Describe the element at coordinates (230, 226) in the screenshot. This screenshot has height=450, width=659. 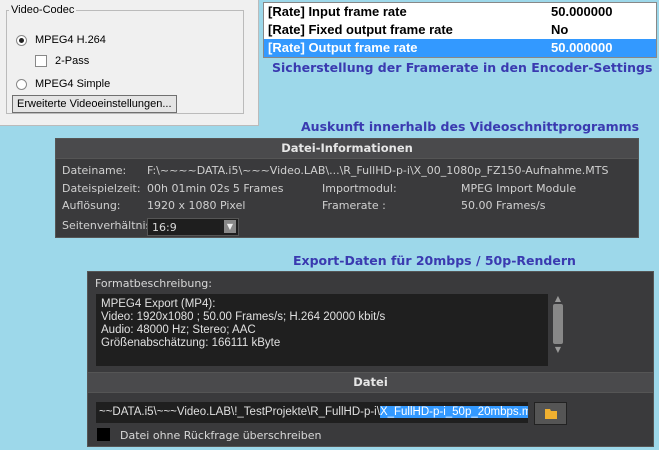
I see `dropdown-arrow-icon: ▼` at that location.